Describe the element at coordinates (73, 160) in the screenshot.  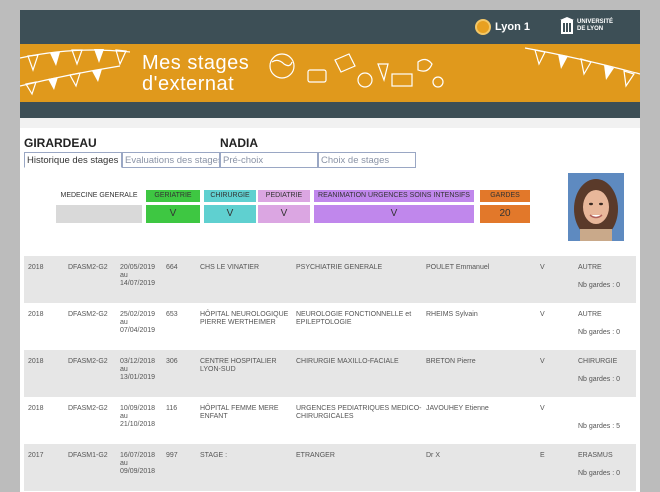
I see `tab-historique: Historique des stages` at that location.